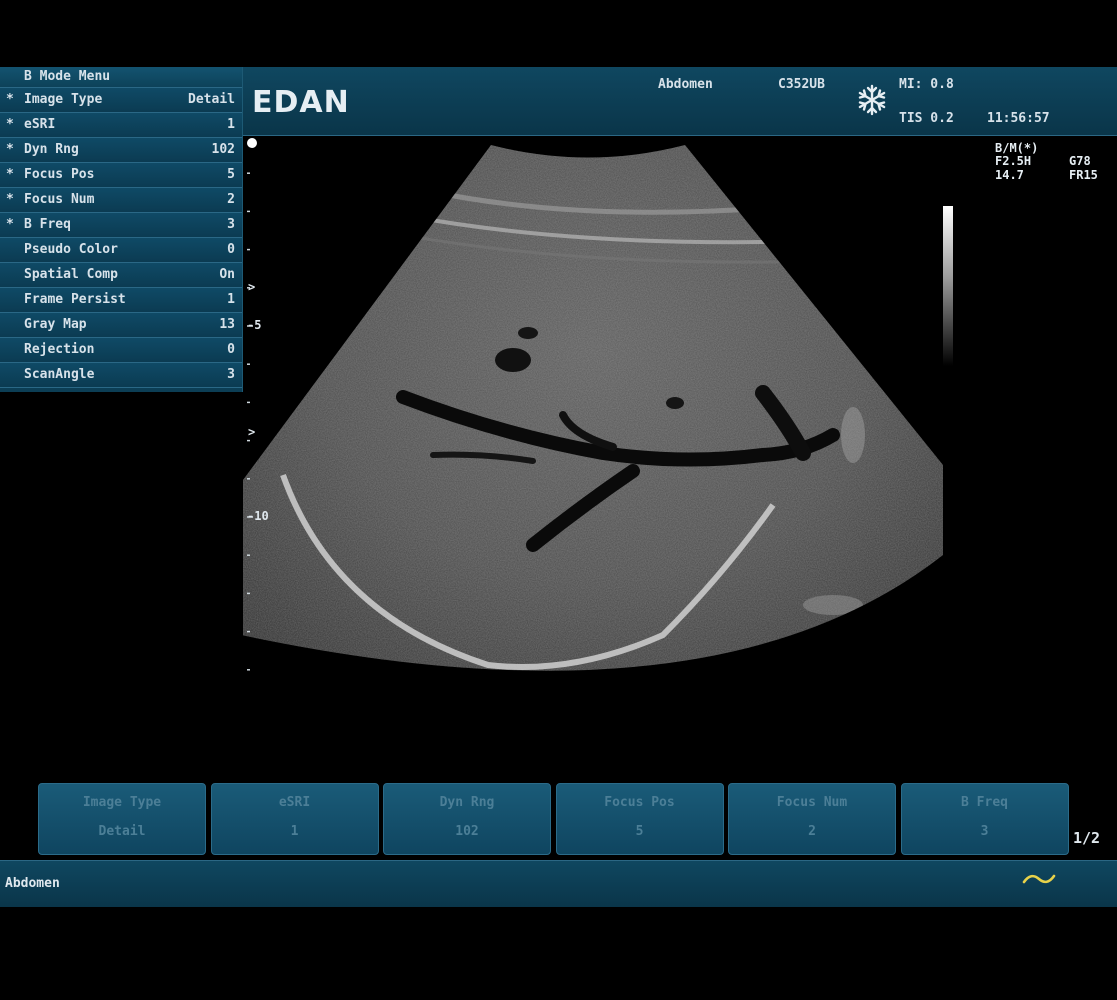  I want to click on menu-item: * eSRI 1, so click(121, 125).